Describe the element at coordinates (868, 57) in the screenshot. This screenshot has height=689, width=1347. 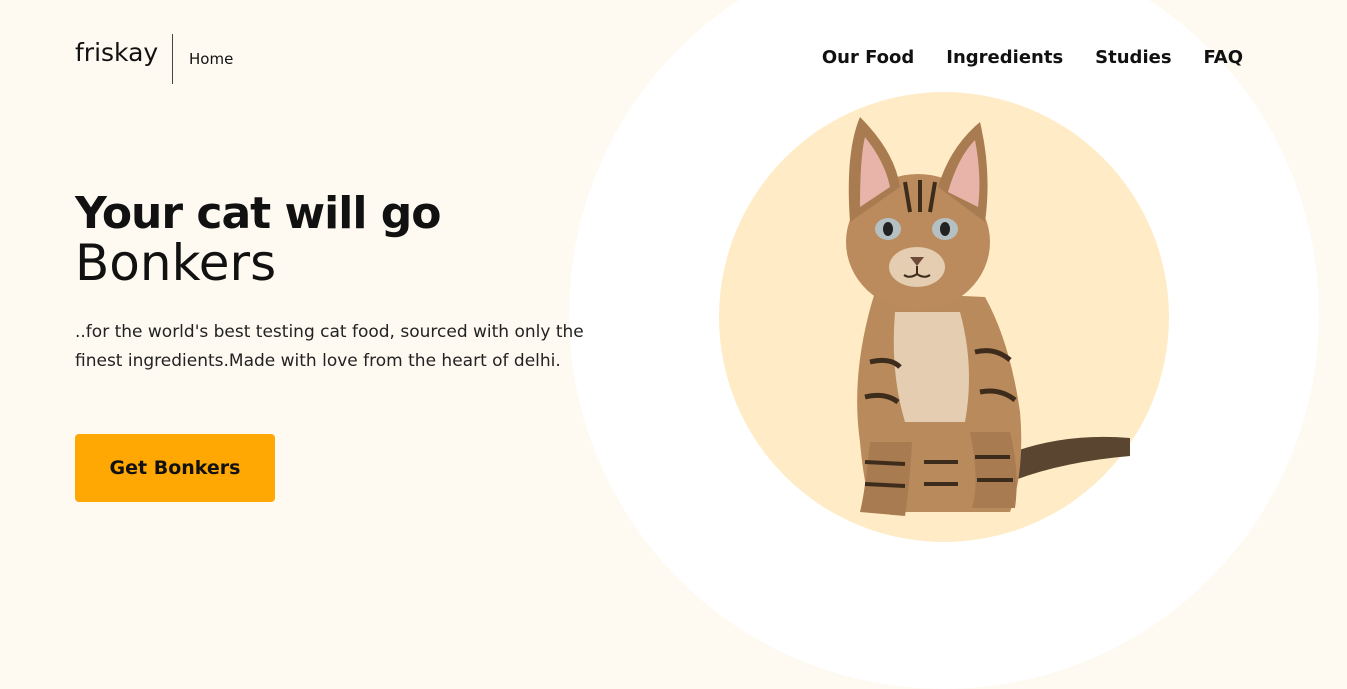
I see `nav-item-our-food: Our Food` at that location.